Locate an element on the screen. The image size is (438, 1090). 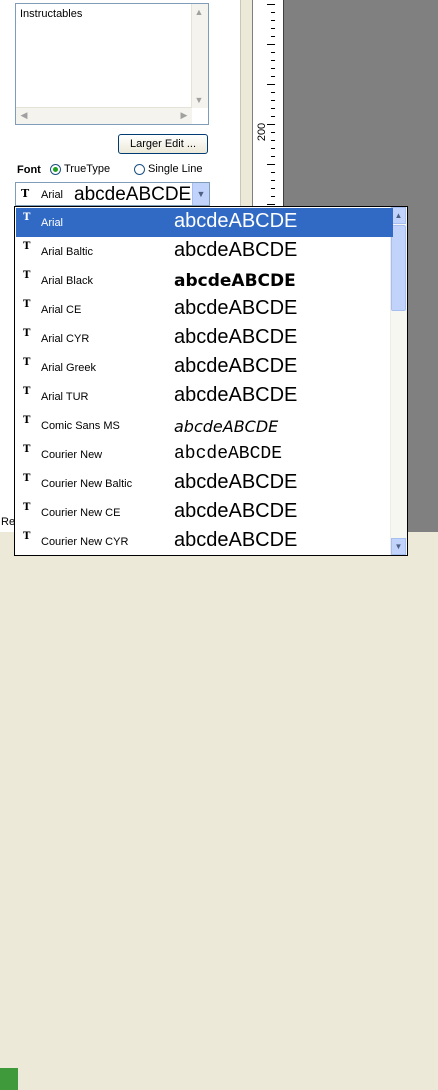
scroll-right-icon: ▶ is located at coordinates (184, 115).